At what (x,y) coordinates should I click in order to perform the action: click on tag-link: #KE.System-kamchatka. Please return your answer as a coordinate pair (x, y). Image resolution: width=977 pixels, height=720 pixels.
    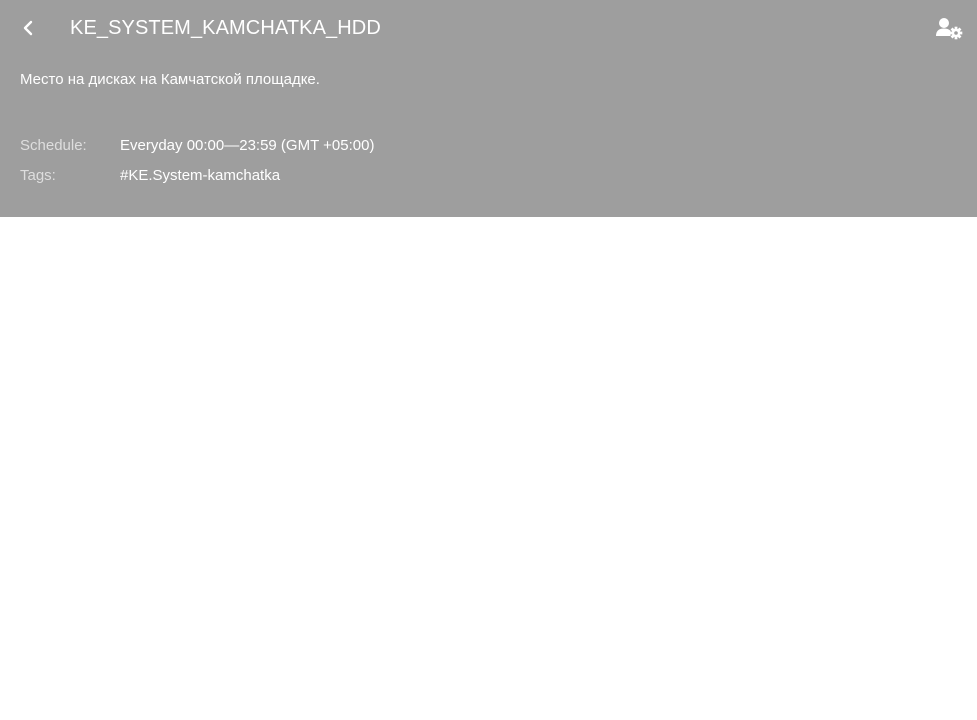
    Looking at the image, I should click on (200, 176).